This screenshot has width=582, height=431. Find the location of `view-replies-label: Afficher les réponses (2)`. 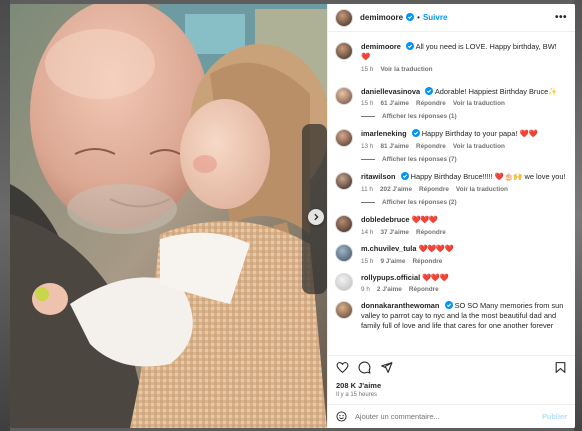

view-replies-label: Afficher les réponses (2) is located at coordinates (419, 202).